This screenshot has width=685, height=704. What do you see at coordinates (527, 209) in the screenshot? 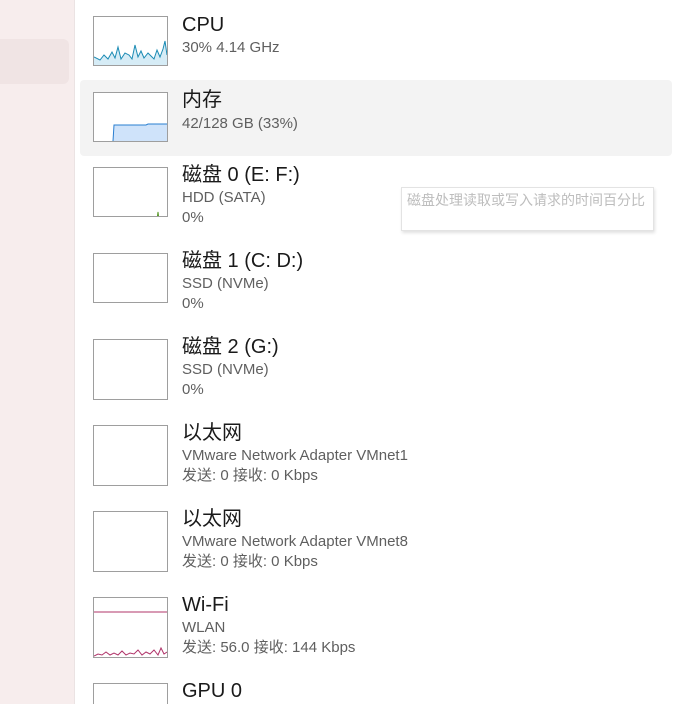
I see `tooltip: 磁盘处理读取或写入请求的时间百分比` at bounding box center [527, 209].